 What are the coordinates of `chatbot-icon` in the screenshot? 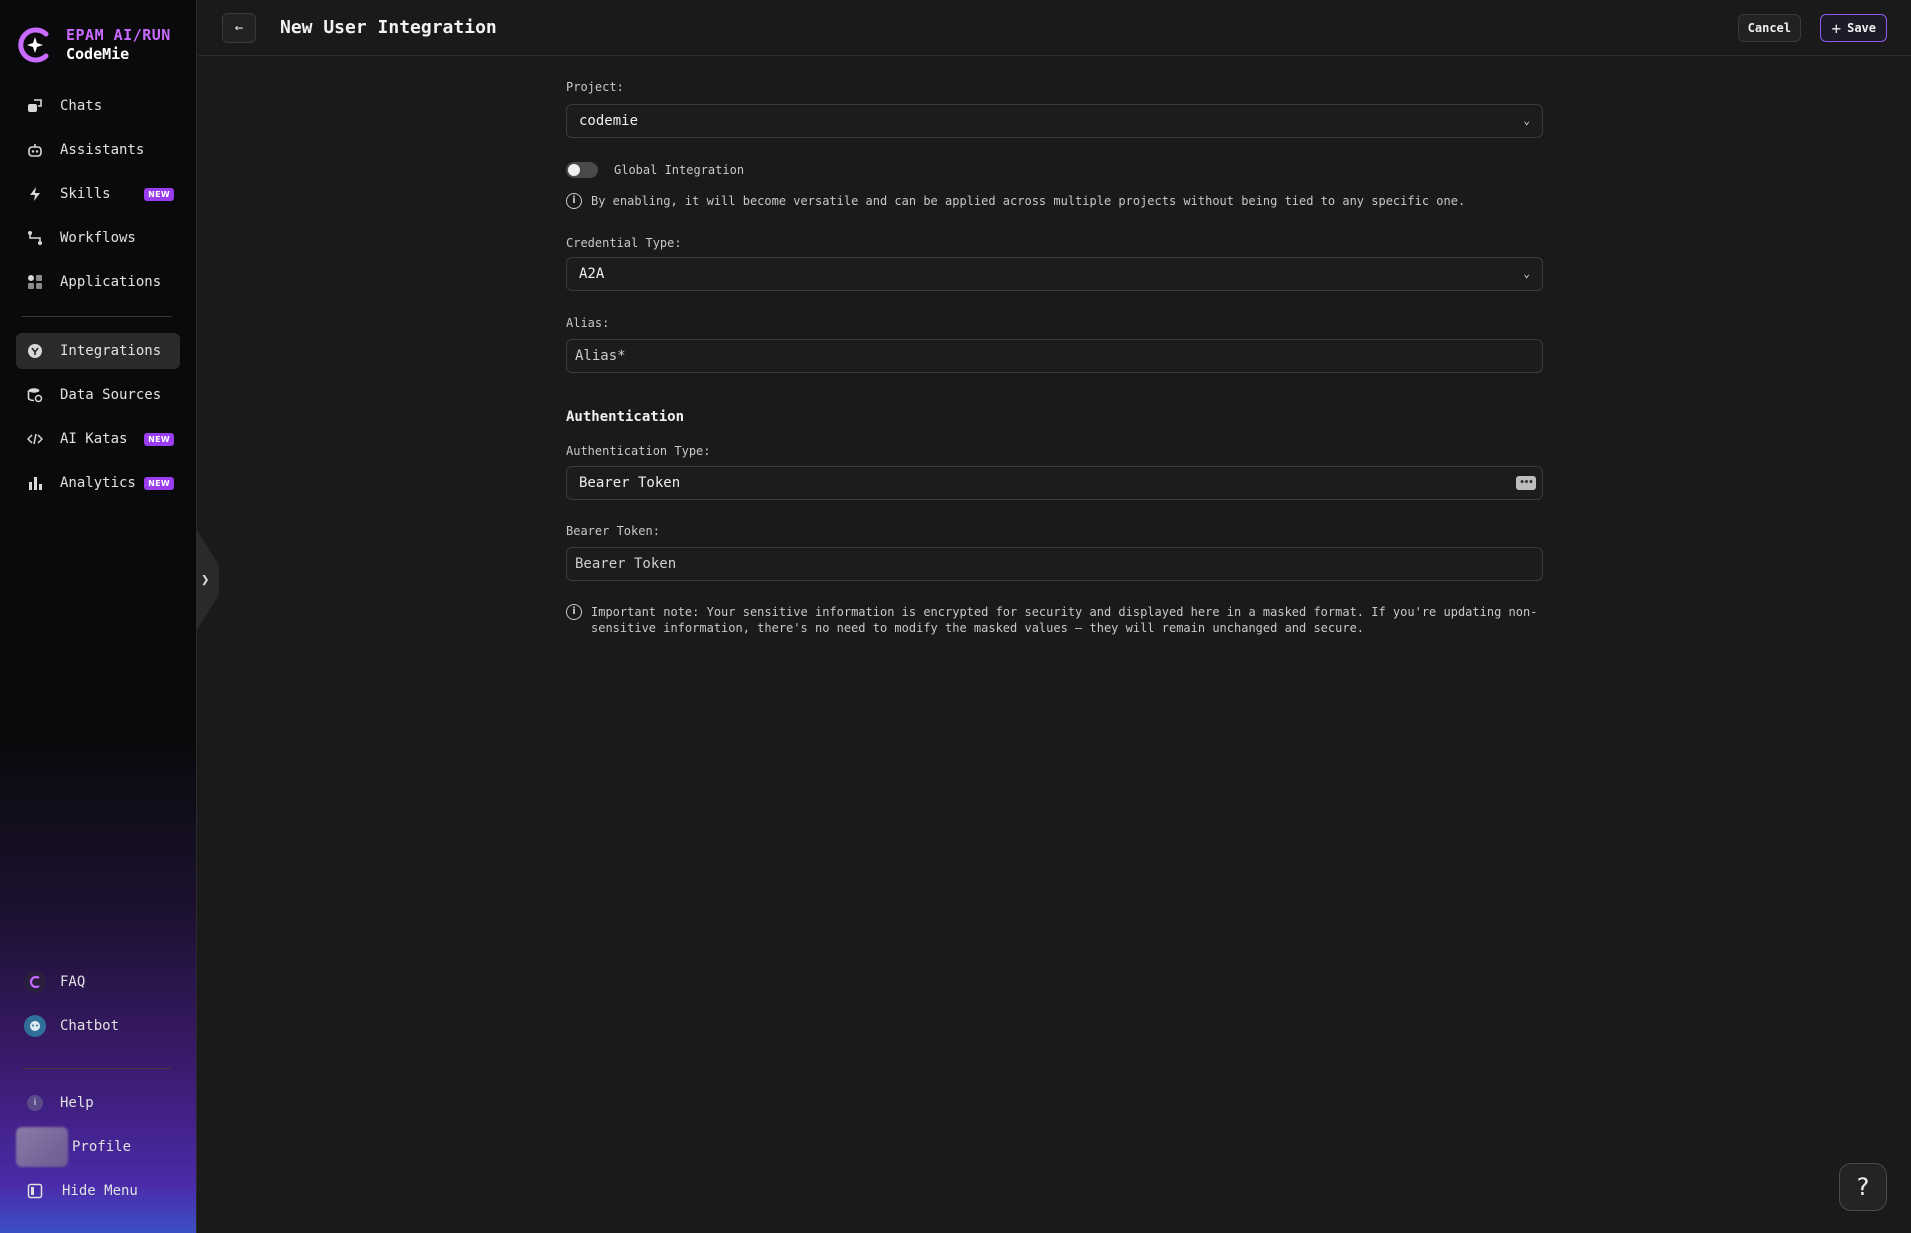 It's located at (35, 1026).